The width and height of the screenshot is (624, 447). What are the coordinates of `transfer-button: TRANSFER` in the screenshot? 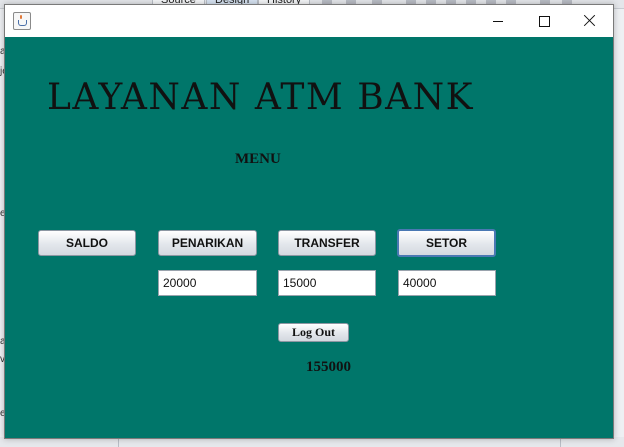 It's located at (327, 243).